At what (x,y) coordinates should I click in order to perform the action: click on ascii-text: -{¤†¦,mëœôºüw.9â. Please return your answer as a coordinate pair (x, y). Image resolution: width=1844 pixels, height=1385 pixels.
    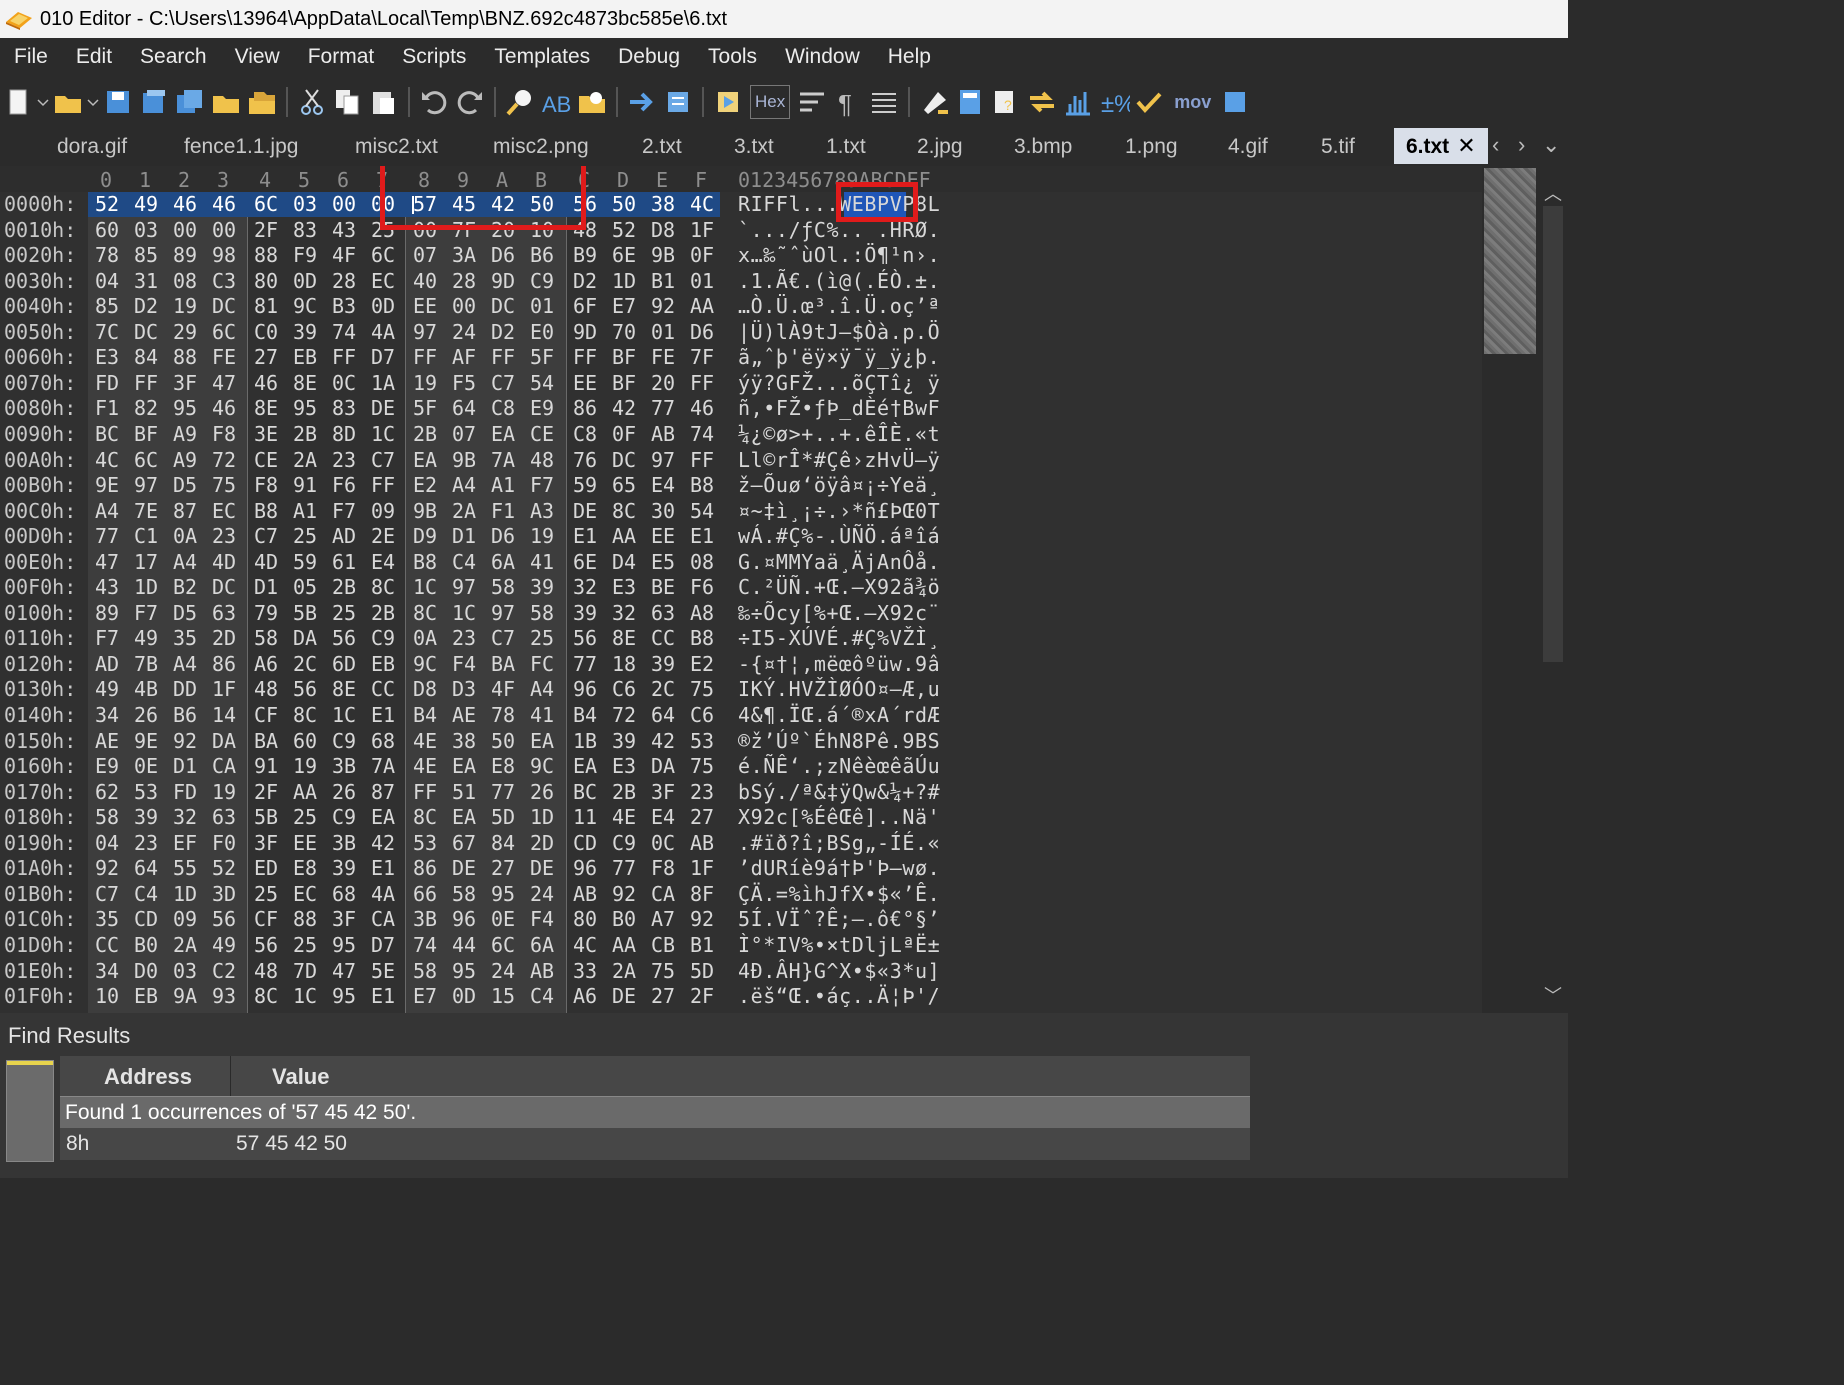
    Looking at the image, I should click on (839, 664).